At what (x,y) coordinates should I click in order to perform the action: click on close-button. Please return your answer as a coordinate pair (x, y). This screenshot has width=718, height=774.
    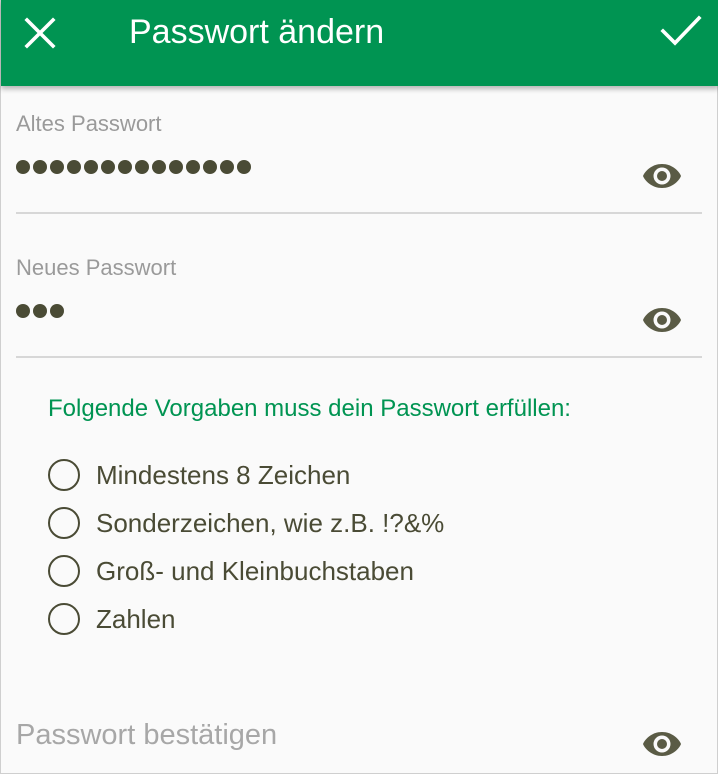
    Looking at the image, I should click on (40, 33).